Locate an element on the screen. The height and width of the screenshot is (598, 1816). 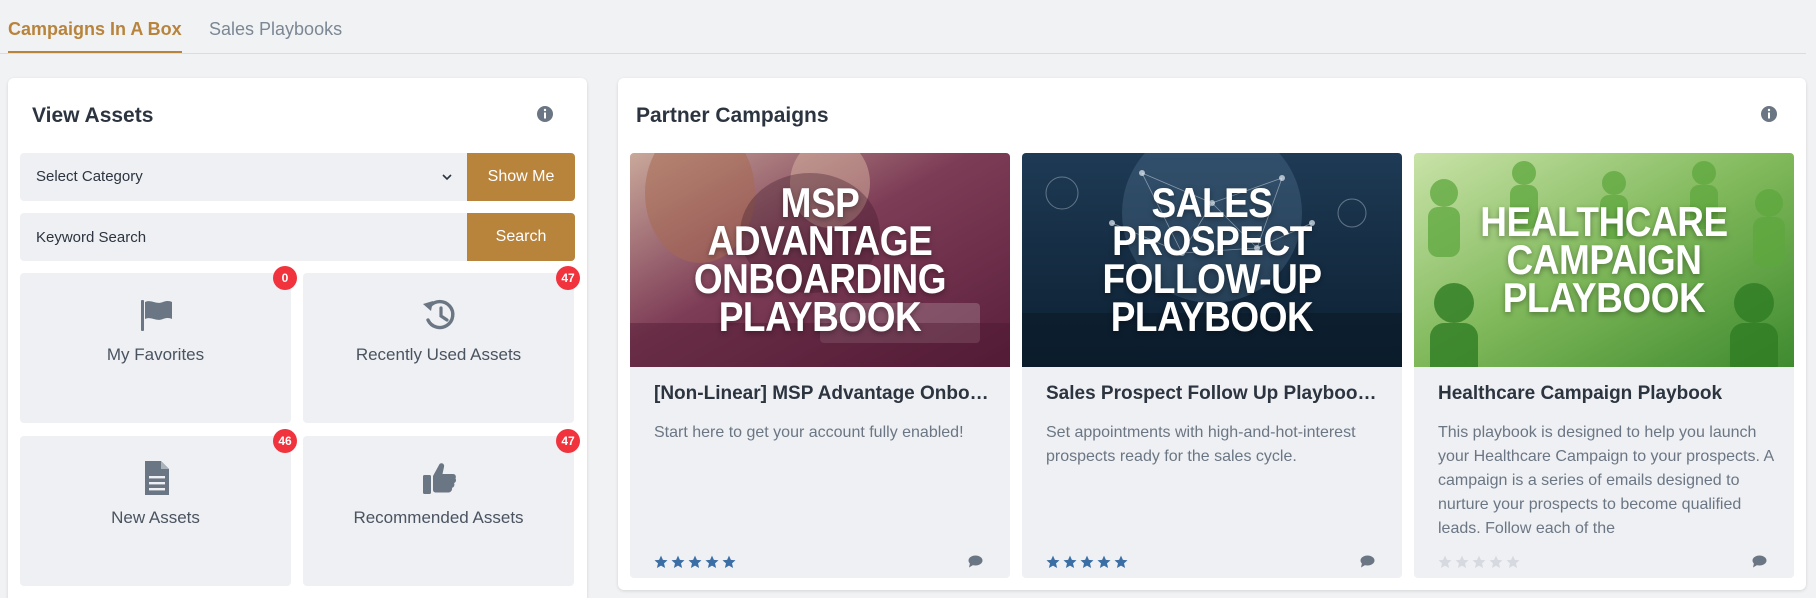
keyword-search-row: Search is located at coordinates (297, 237).